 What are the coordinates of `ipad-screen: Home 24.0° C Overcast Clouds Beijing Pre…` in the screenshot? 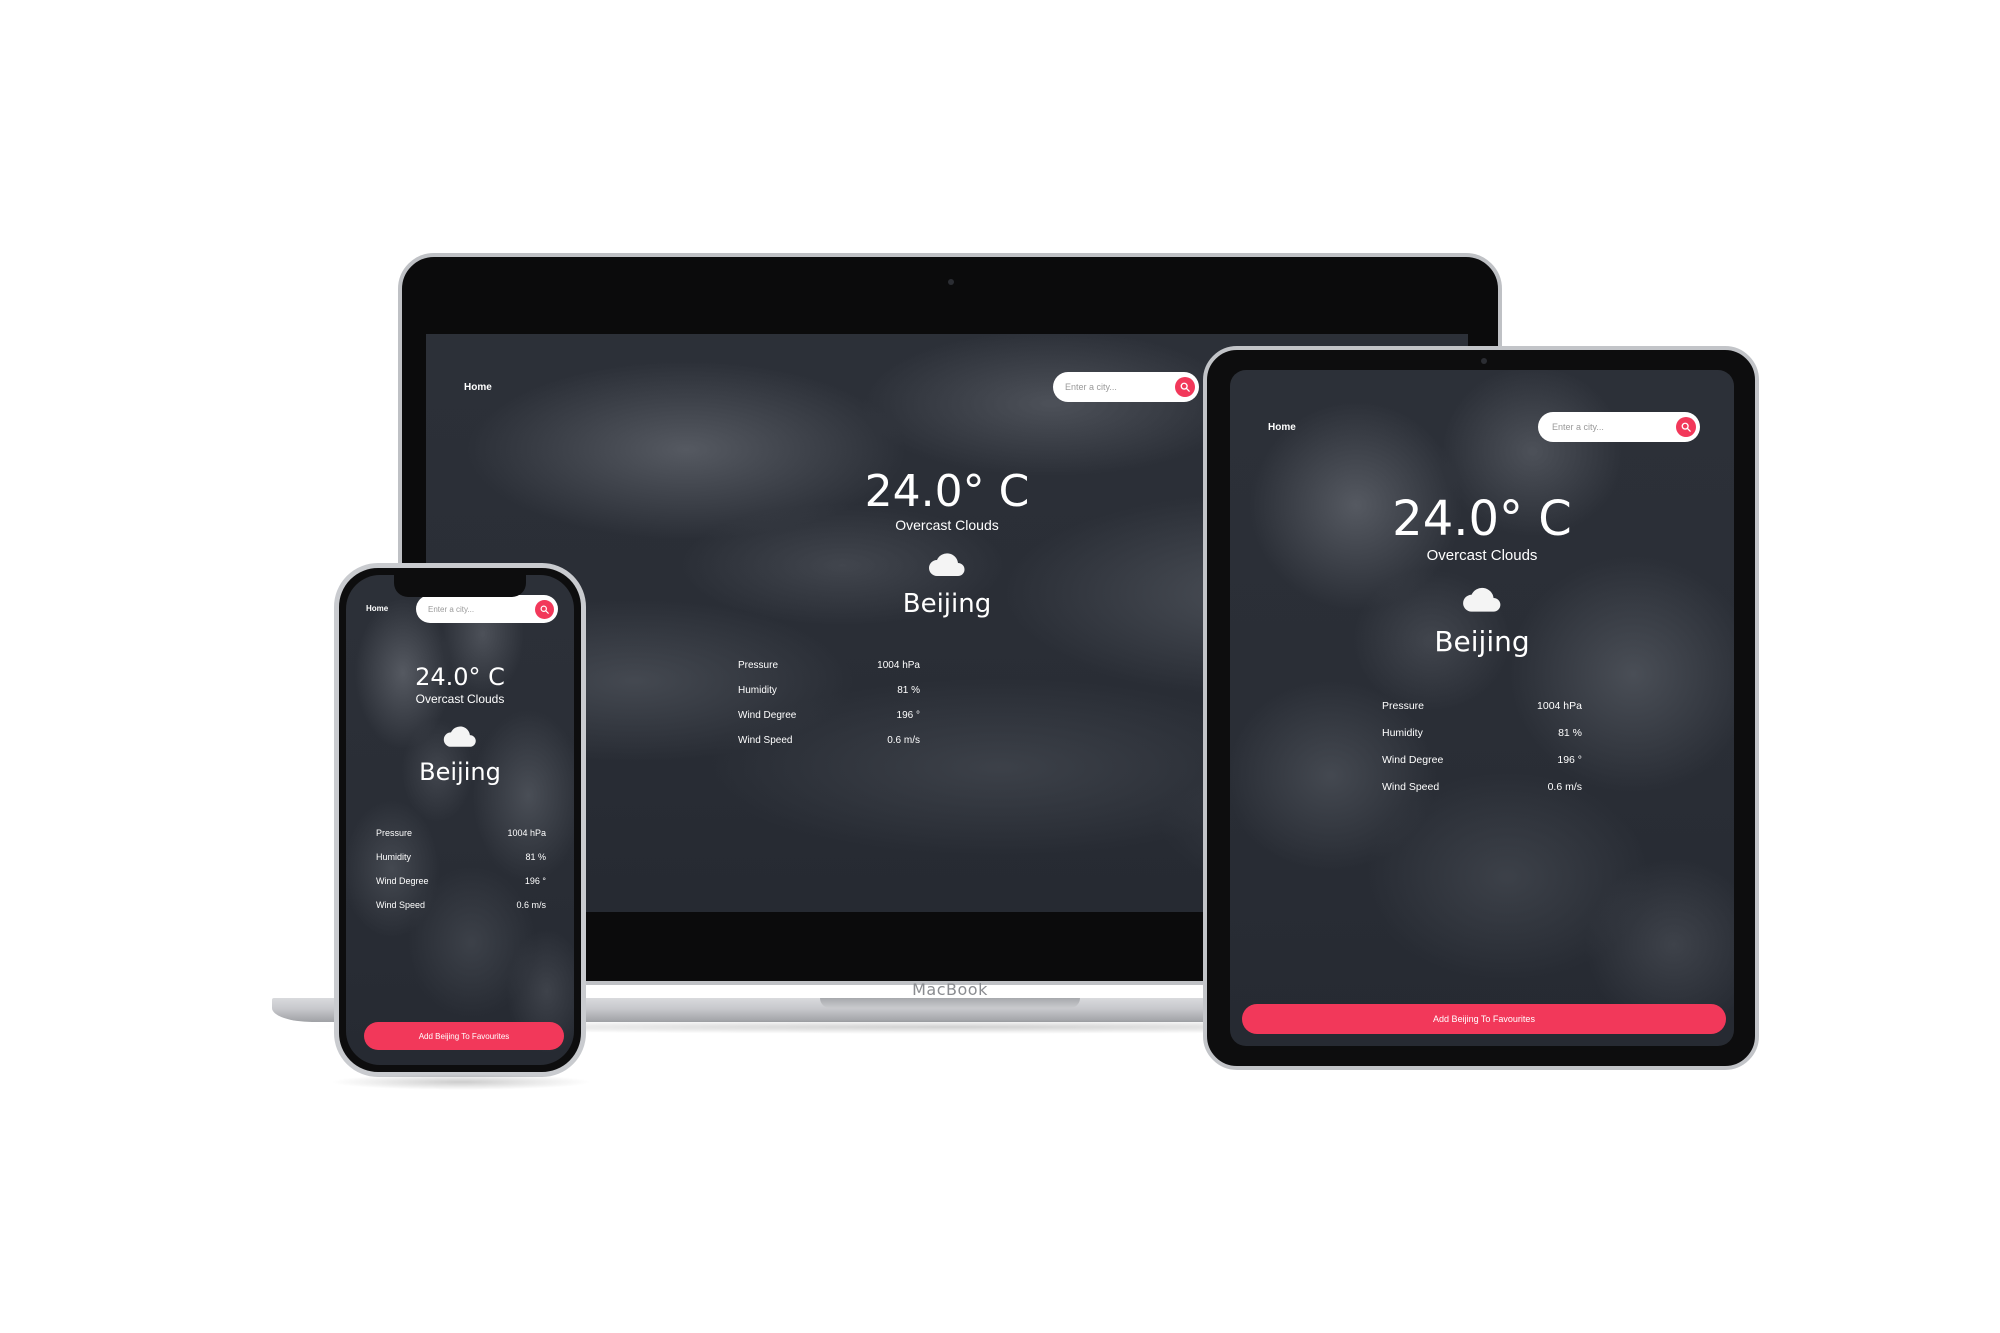 It's located at (1482, 708).